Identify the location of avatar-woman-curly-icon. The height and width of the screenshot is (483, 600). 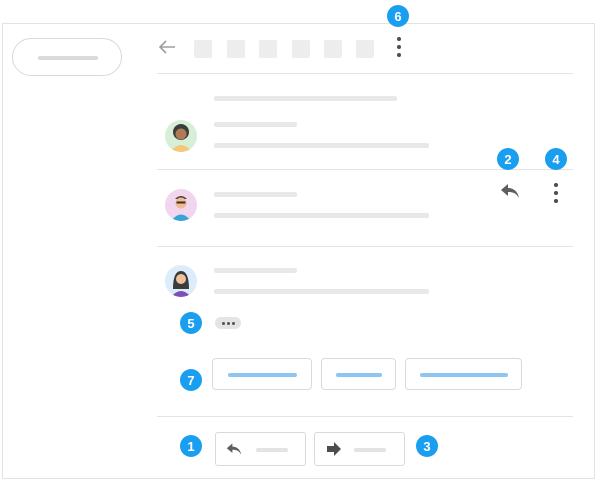
(181, 138).